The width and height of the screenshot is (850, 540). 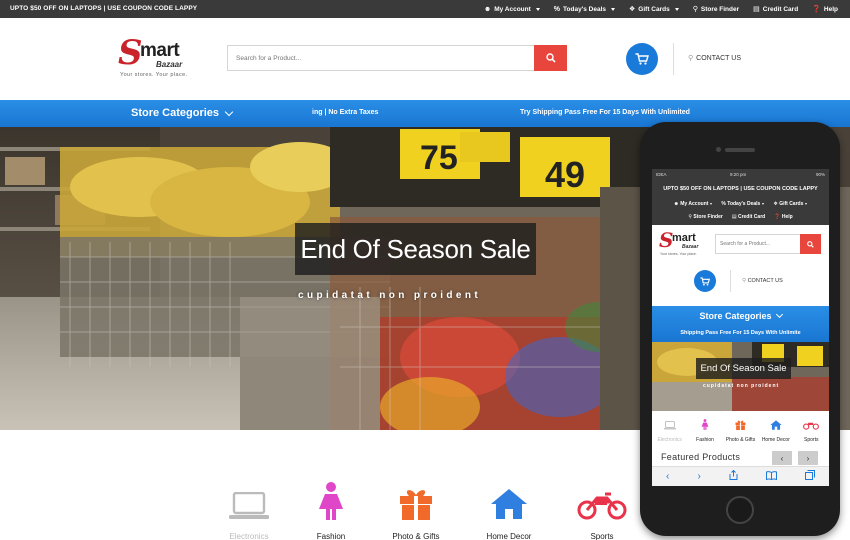 What do you see at coordinates (249, 536) in the screenshot?
I see `category-label: Electronics` at bounding box center [249, 536].